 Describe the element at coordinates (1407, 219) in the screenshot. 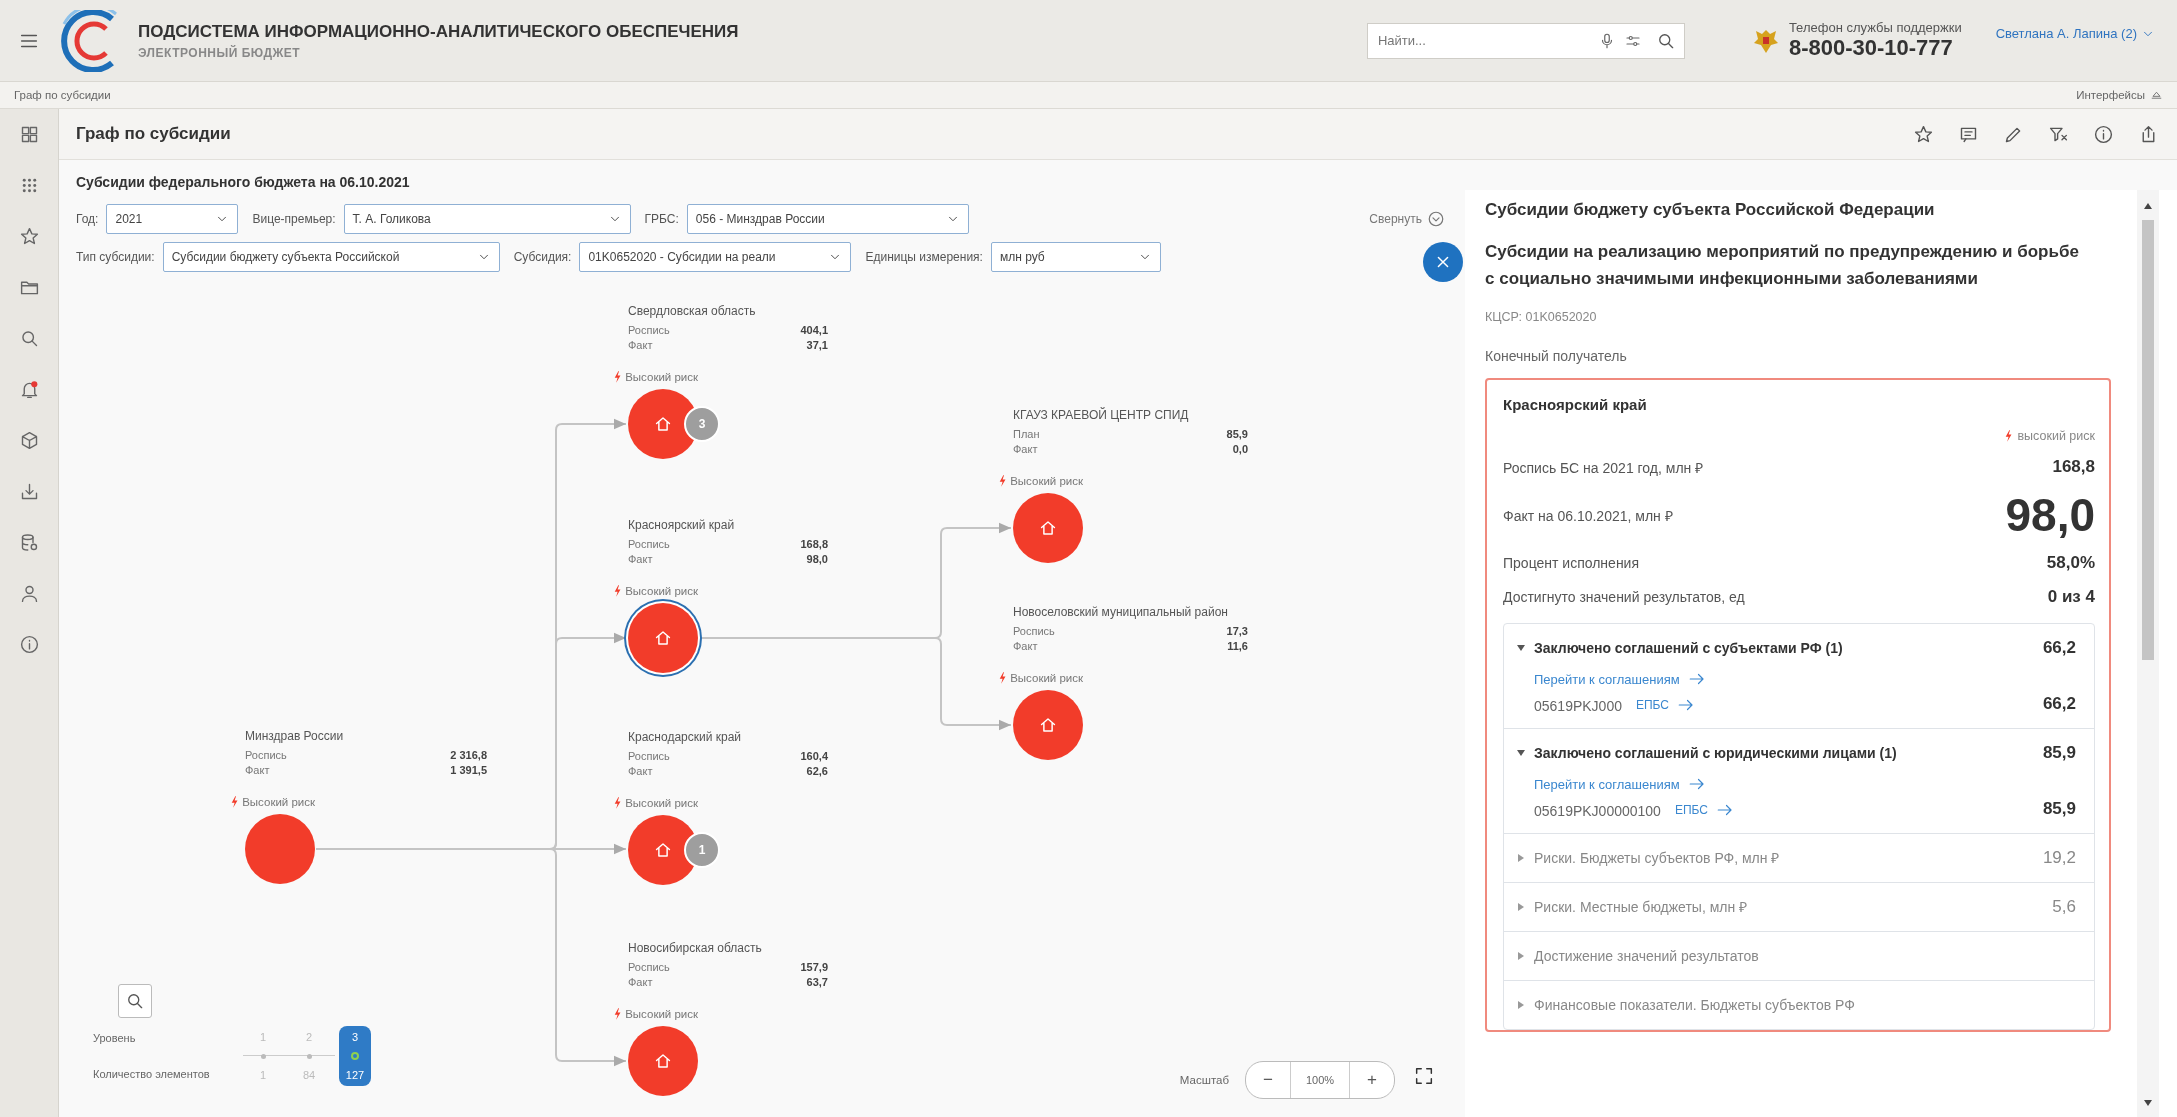

I see `collapse-button: Свернуть` at that location.